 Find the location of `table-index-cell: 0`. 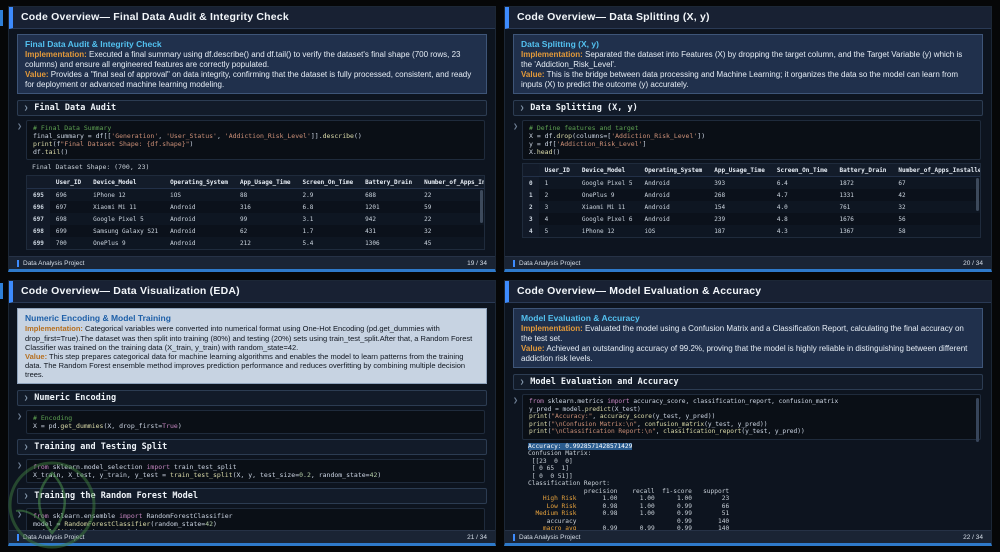

table-index-cell: 0 is located at coordinates (531, 183).